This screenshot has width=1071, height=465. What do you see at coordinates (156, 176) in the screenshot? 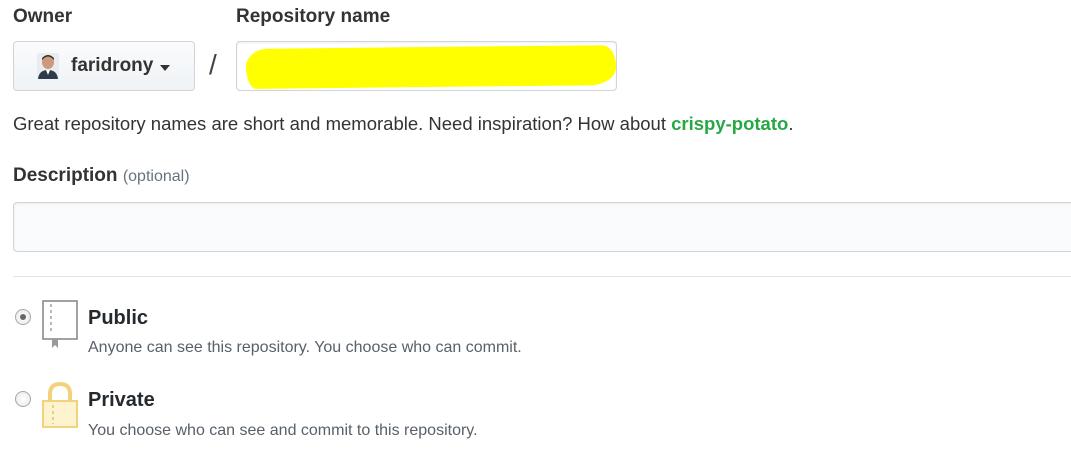
I see `optional-note: (optional)` at bounding box center [156, 176].